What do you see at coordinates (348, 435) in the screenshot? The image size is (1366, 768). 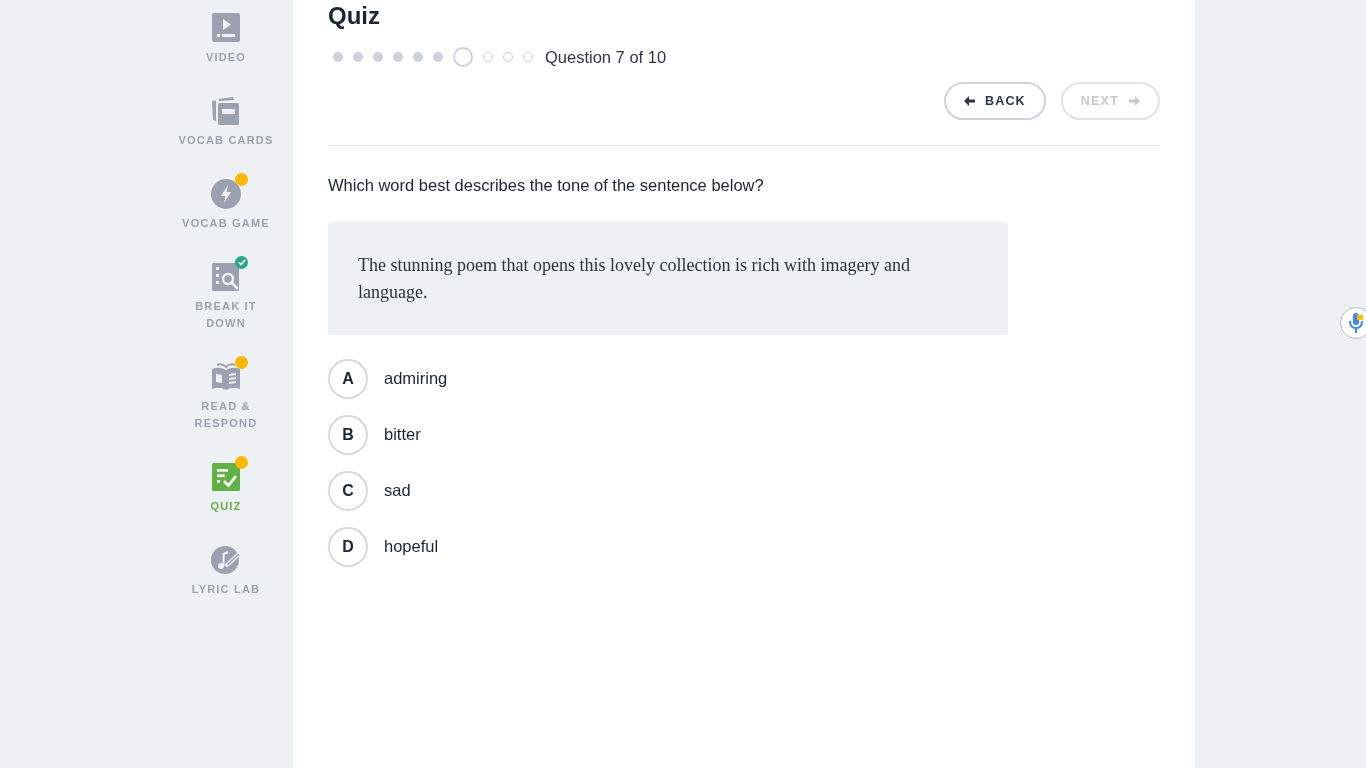 I see `option-letter: B` at bounding box center [348, 435].